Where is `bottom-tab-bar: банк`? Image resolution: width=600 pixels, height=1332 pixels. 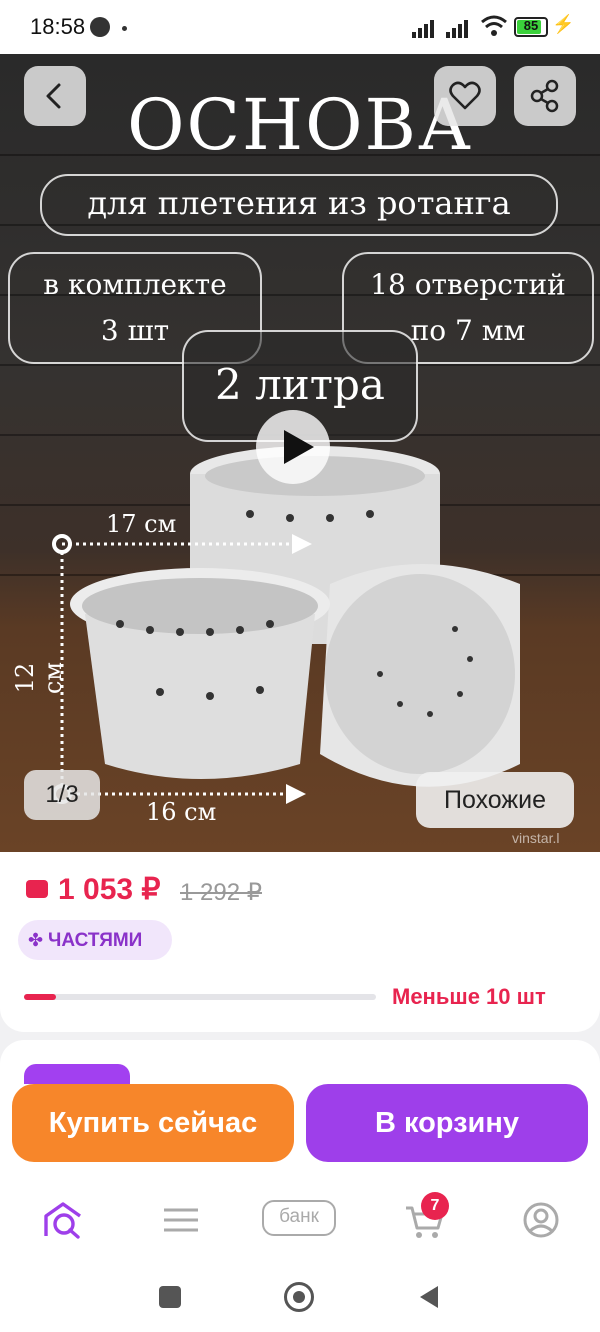 bottom-tab-bar: банк is located at coordinates (300, 1221).